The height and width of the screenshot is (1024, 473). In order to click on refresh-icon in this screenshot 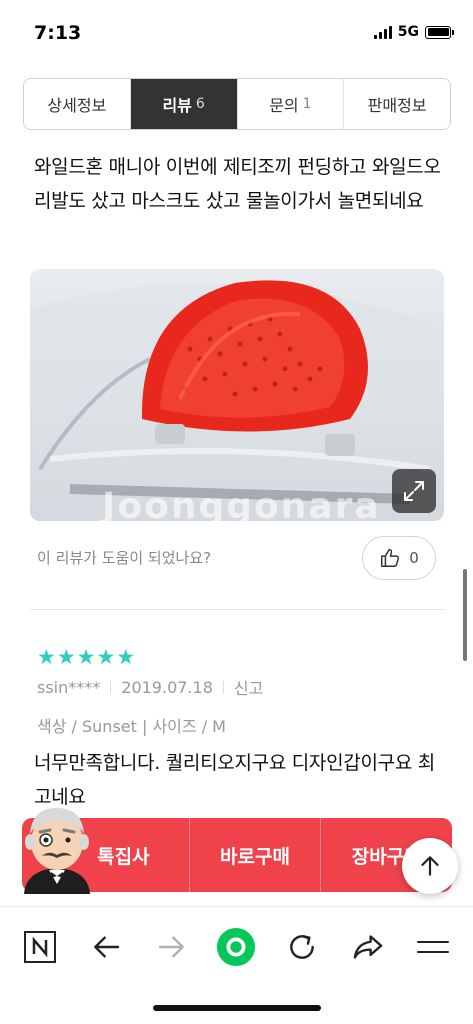, I will do `click(302, 947)`.